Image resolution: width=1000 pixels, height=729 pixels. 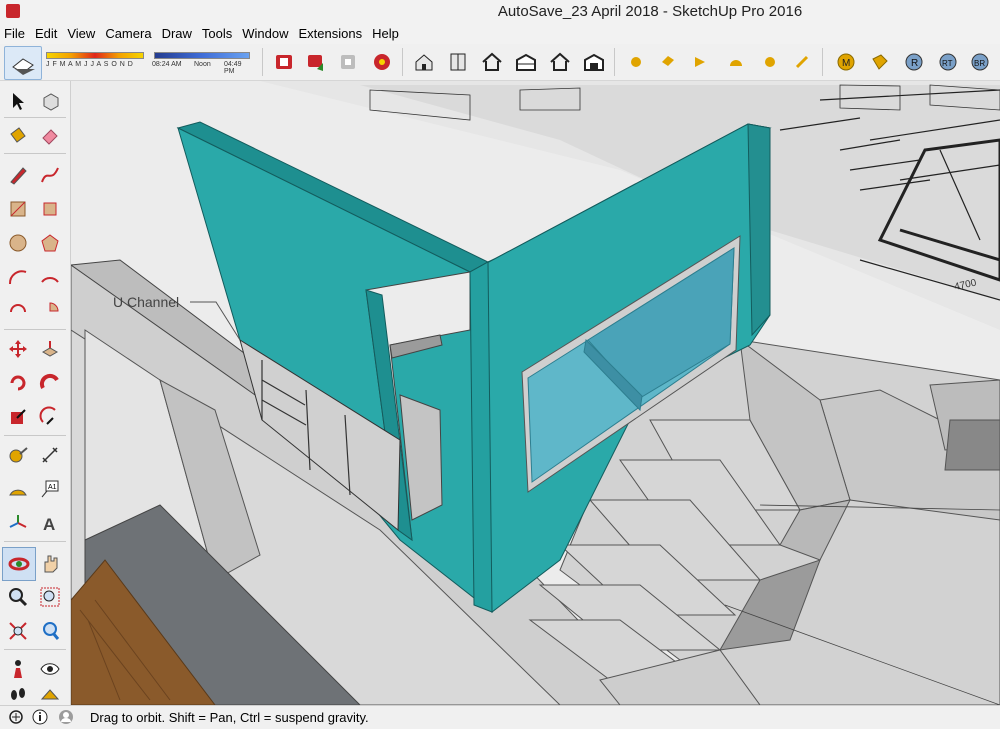 What do you see at coordinates (736, 62) in the screenshot?
I see `gold-tool-3-button` at bounding box center [736, 62].